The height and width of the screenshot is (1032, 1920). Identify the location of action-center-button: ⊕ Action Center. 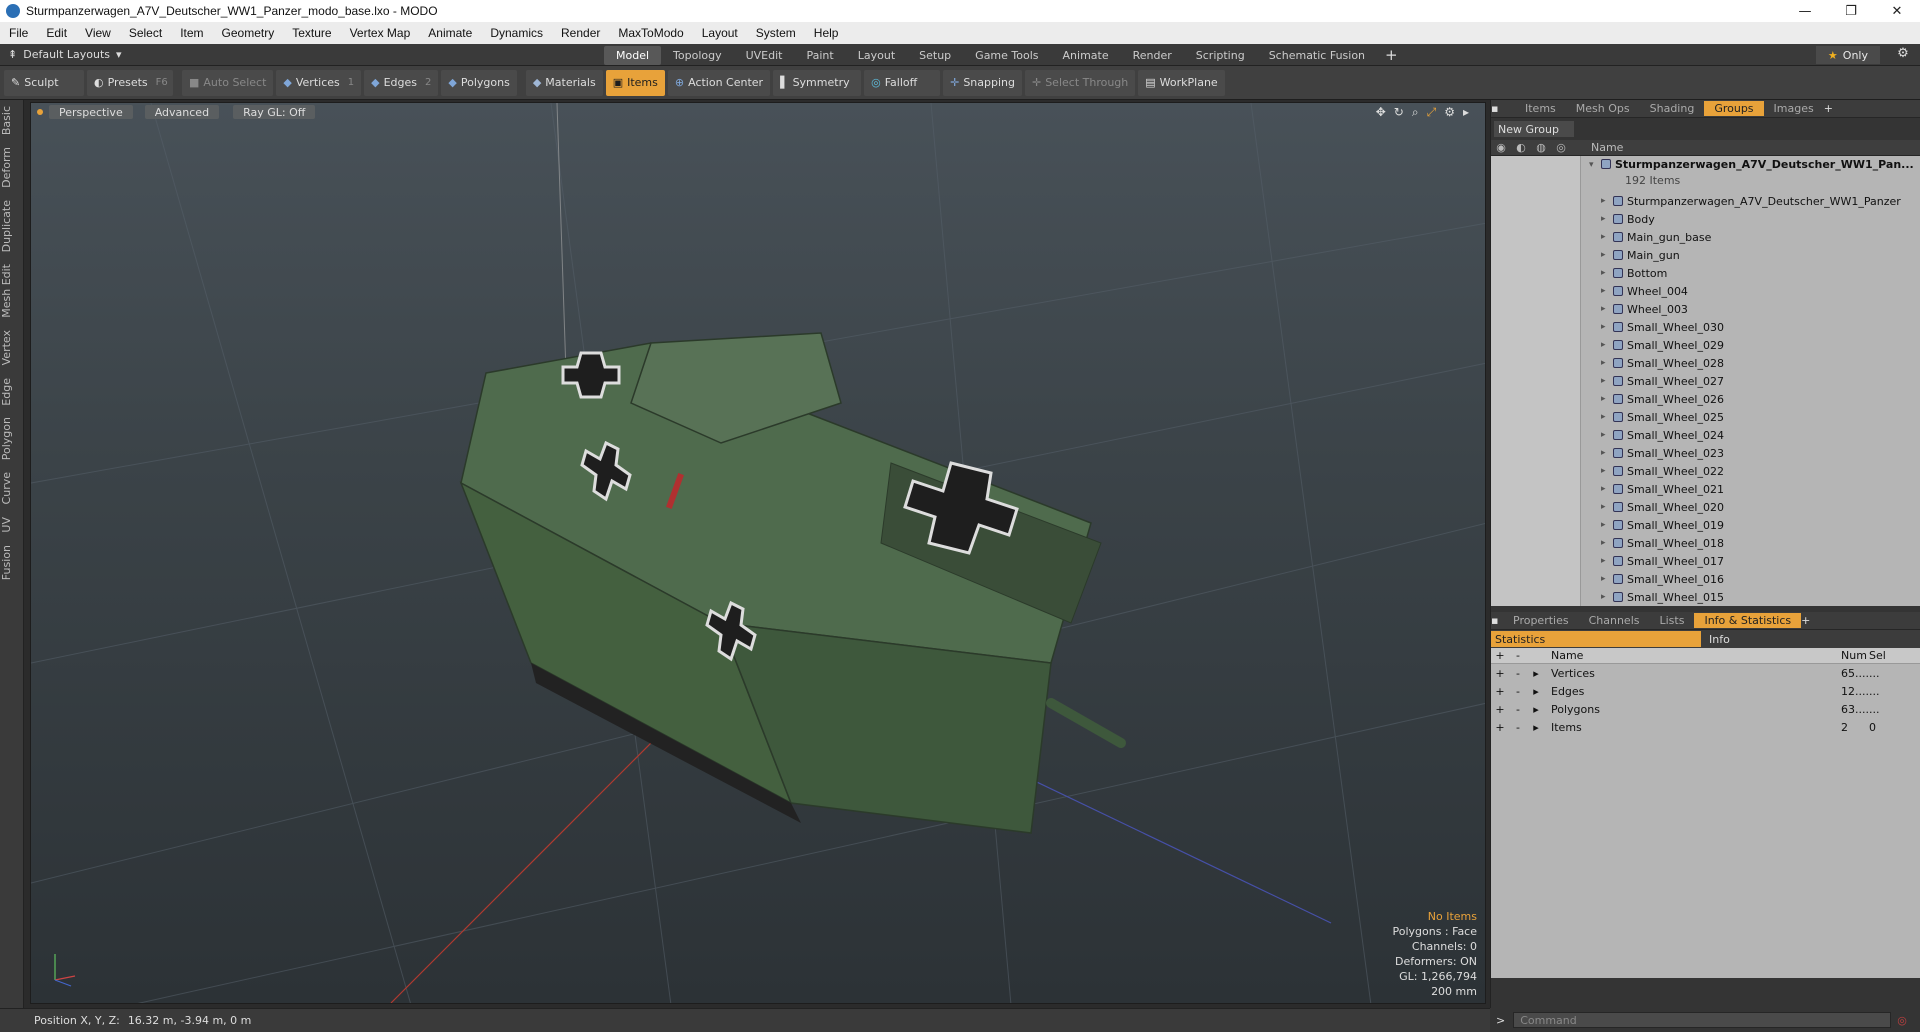
(719, 82).